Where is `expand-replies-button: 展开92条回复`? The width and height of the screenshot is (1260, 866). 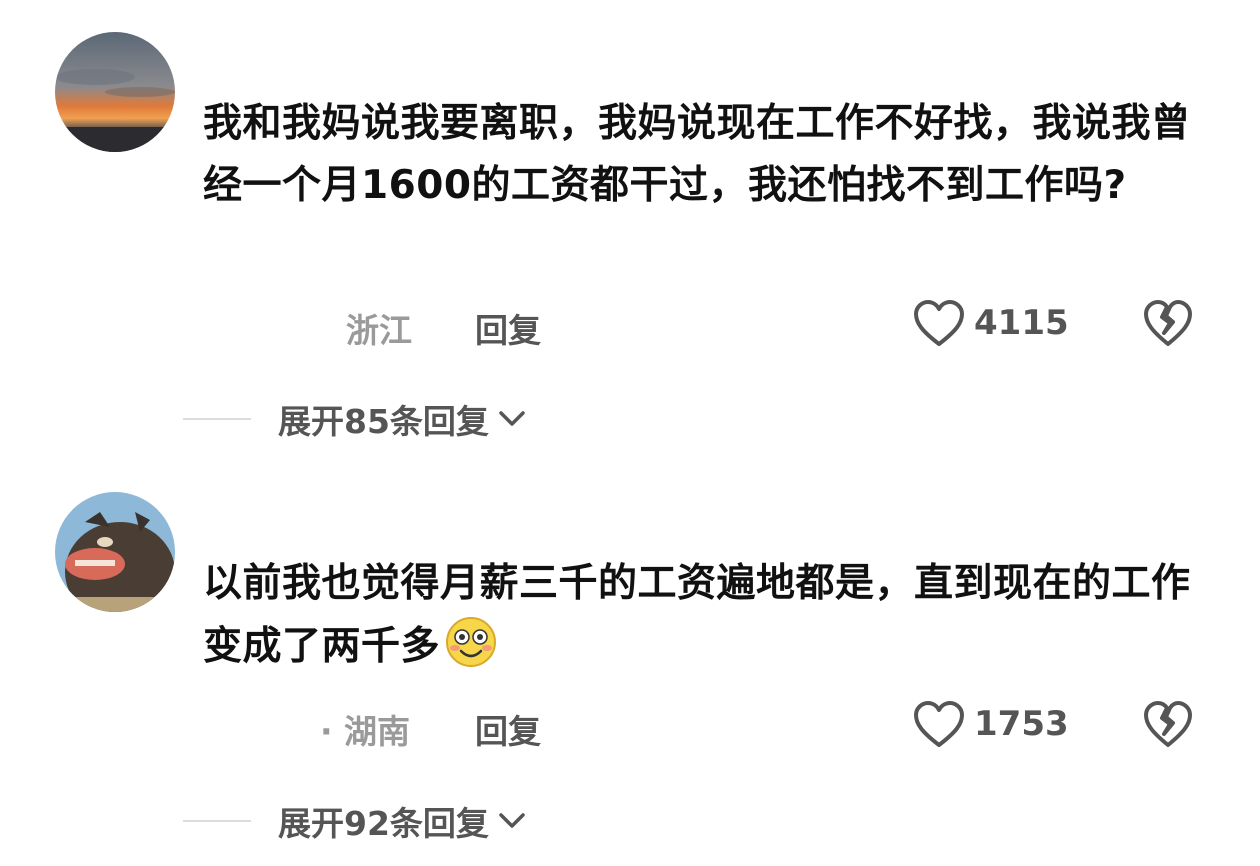
expand-replies-button: 展开92条回复 is located at coordinates (355, 821).